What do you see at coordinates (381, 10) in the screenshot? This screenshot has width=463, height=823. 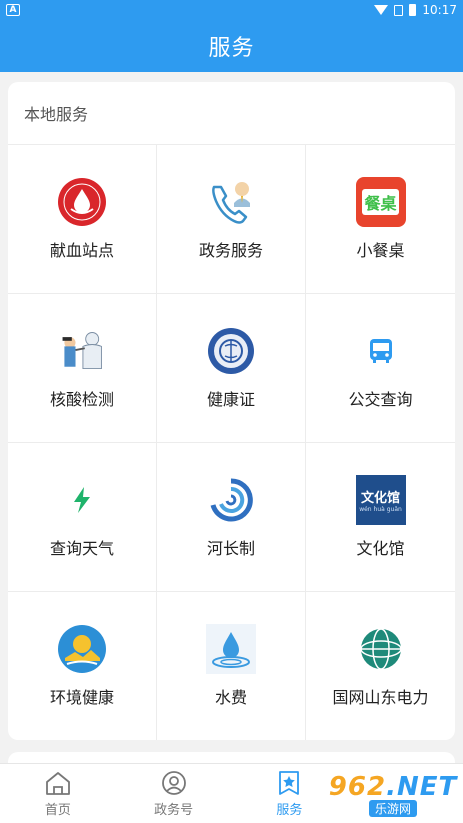 I see `wifi-icon` at bounding box center [381, 10].